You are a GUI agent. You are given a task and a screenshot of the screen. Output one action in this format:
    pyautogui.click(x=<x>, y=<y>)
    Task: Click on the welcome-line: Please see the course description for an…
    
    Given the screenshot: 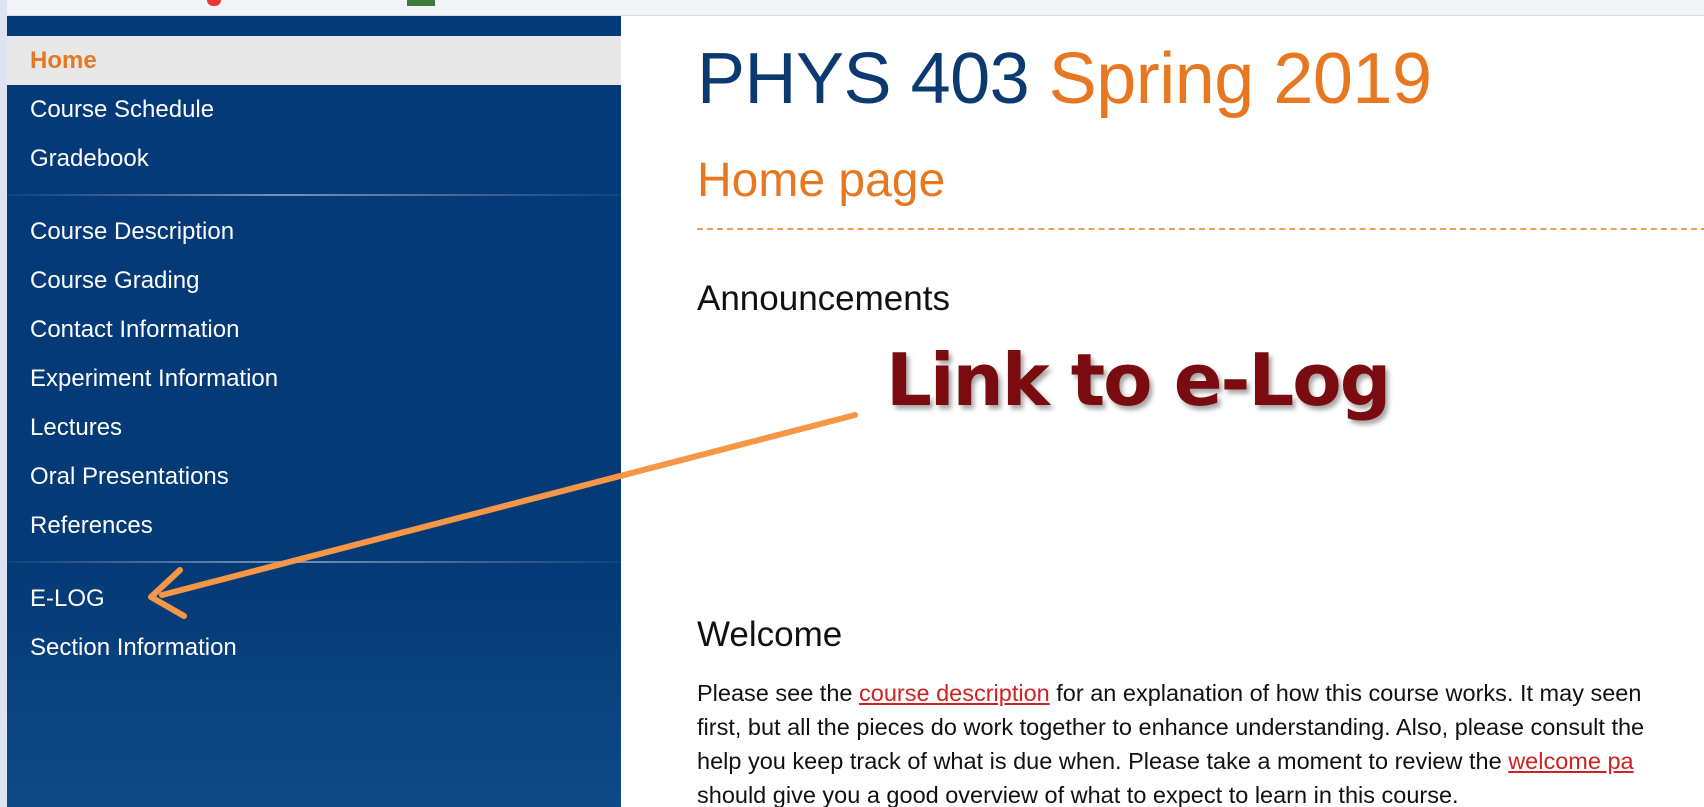 What is the action you would take?
    pyautogui.click(x=1200, y=693)
    